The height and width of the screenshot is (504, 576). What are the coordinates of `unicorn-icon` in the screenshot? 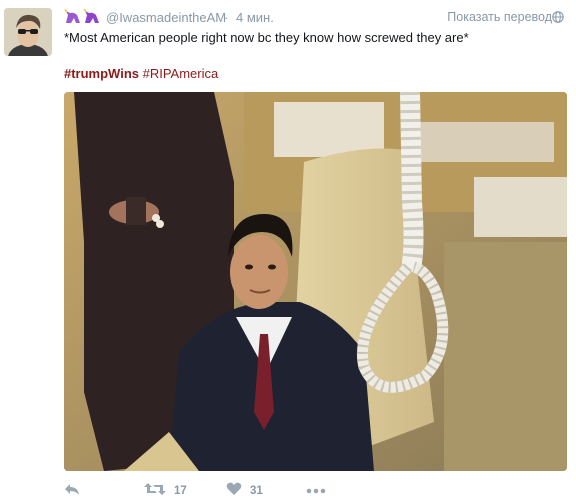 It's located at (83, 18).